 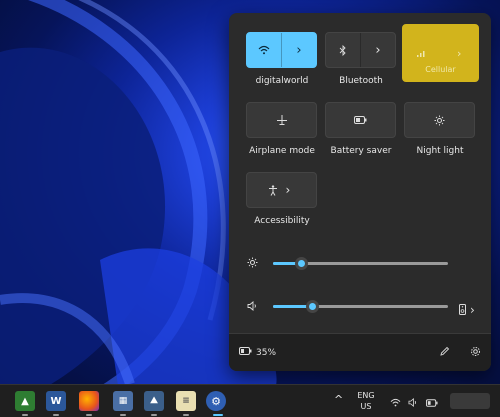 I want to click on battery-status: 35%, so click(x=257, y=352).